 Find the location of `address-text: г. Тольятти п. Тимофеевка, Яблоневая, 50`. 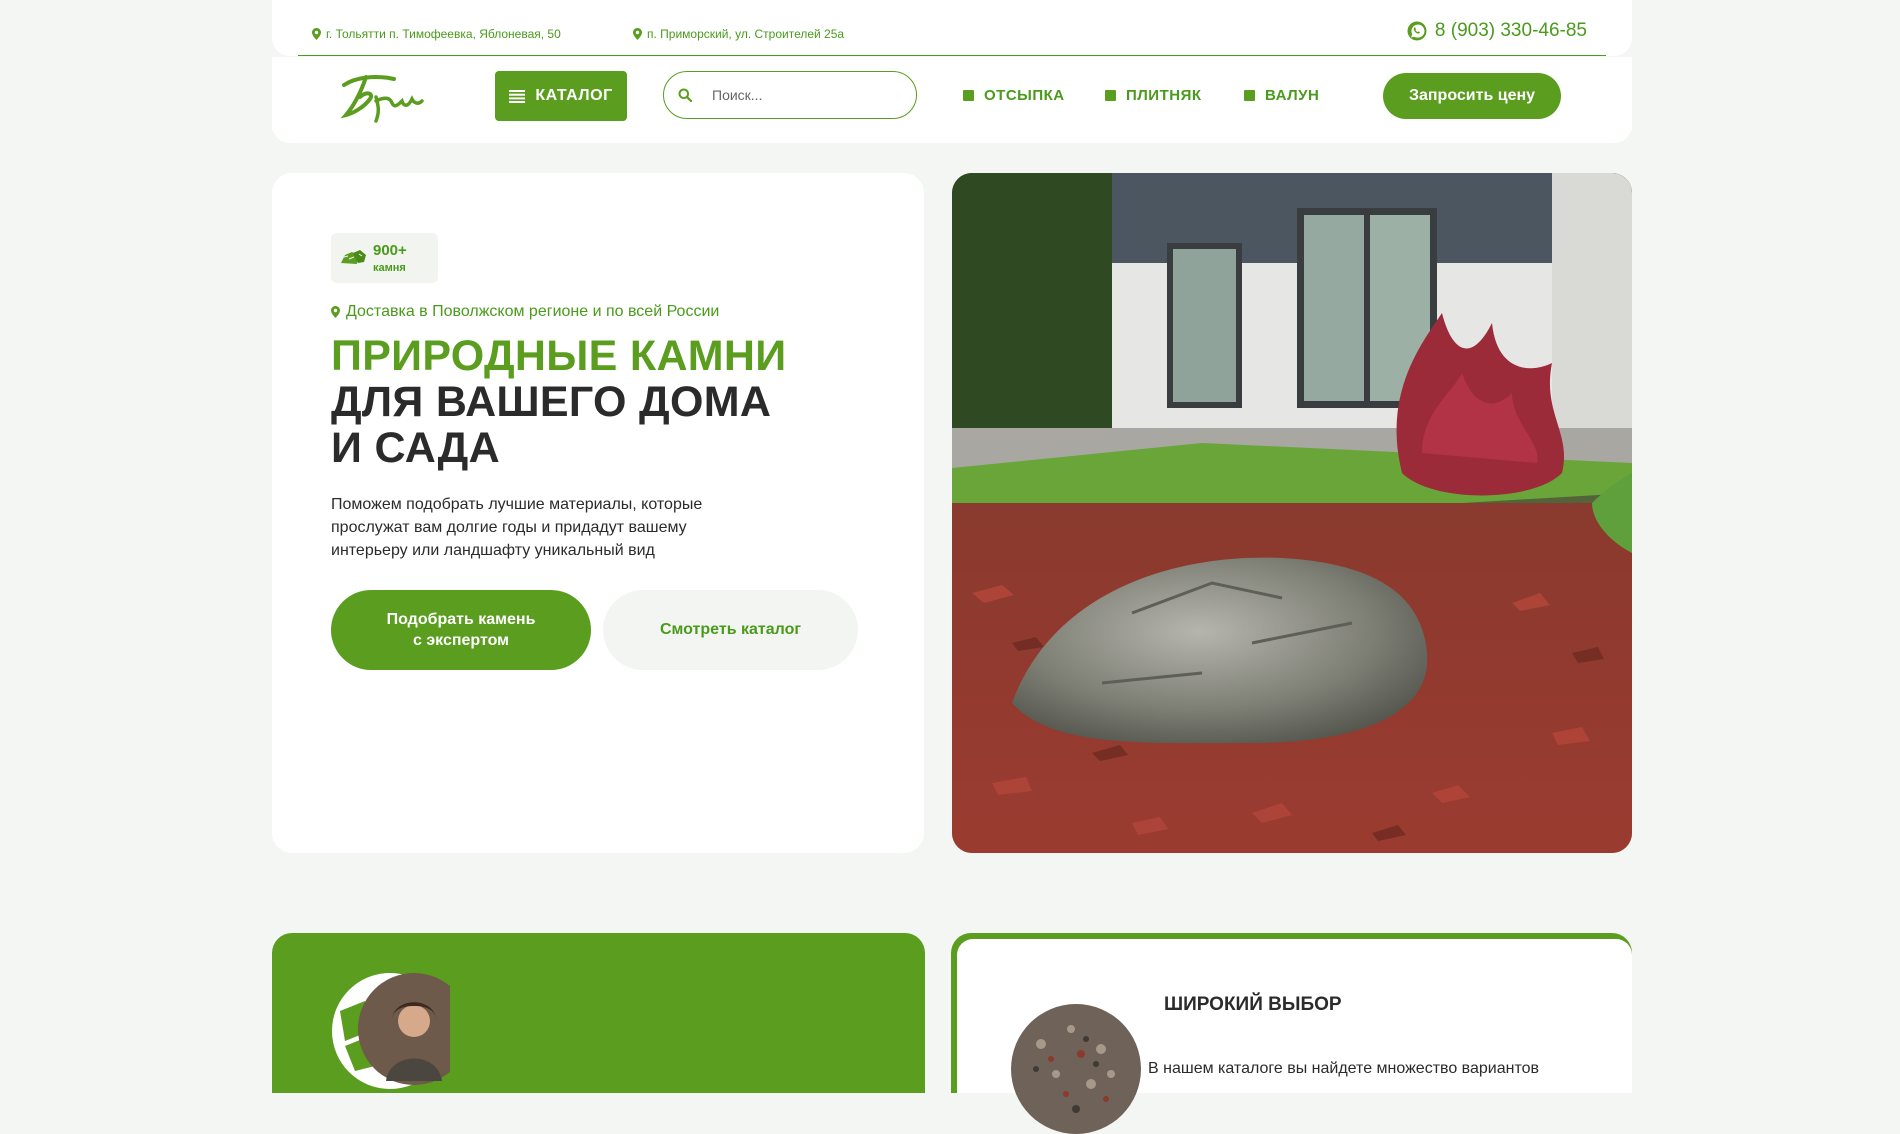

address-text: г. Тольятти п. Тимофеевка, Яблоневая, 50 is located at coordinates (443, 34).